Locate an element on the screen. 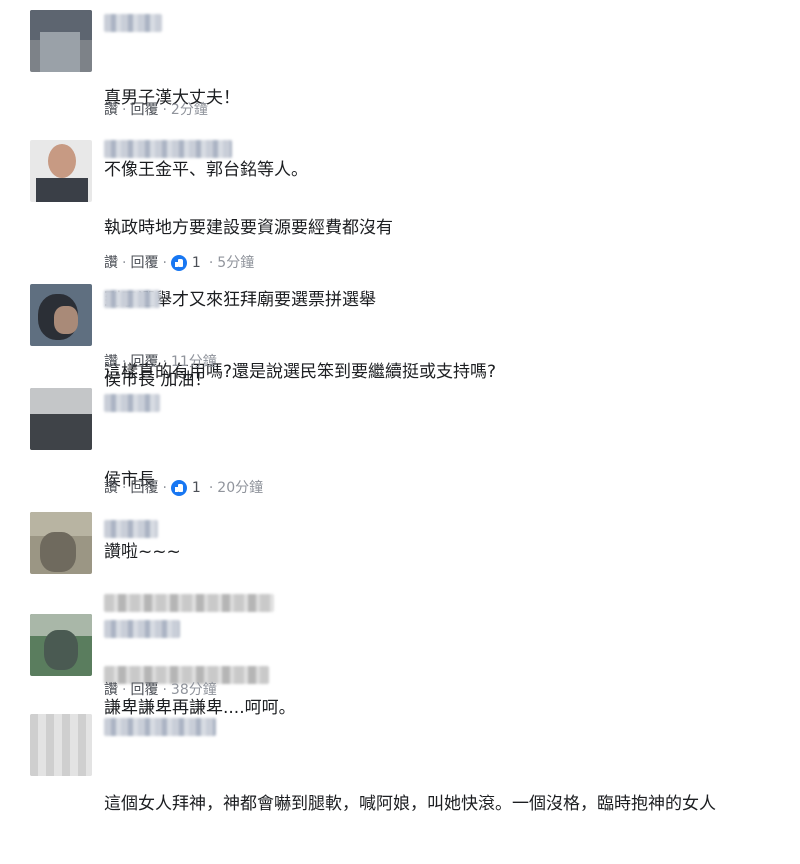 The height and width of the screenshot is (864, 800). timestamp: 5分鐘 is located at coordinates (235, 263).